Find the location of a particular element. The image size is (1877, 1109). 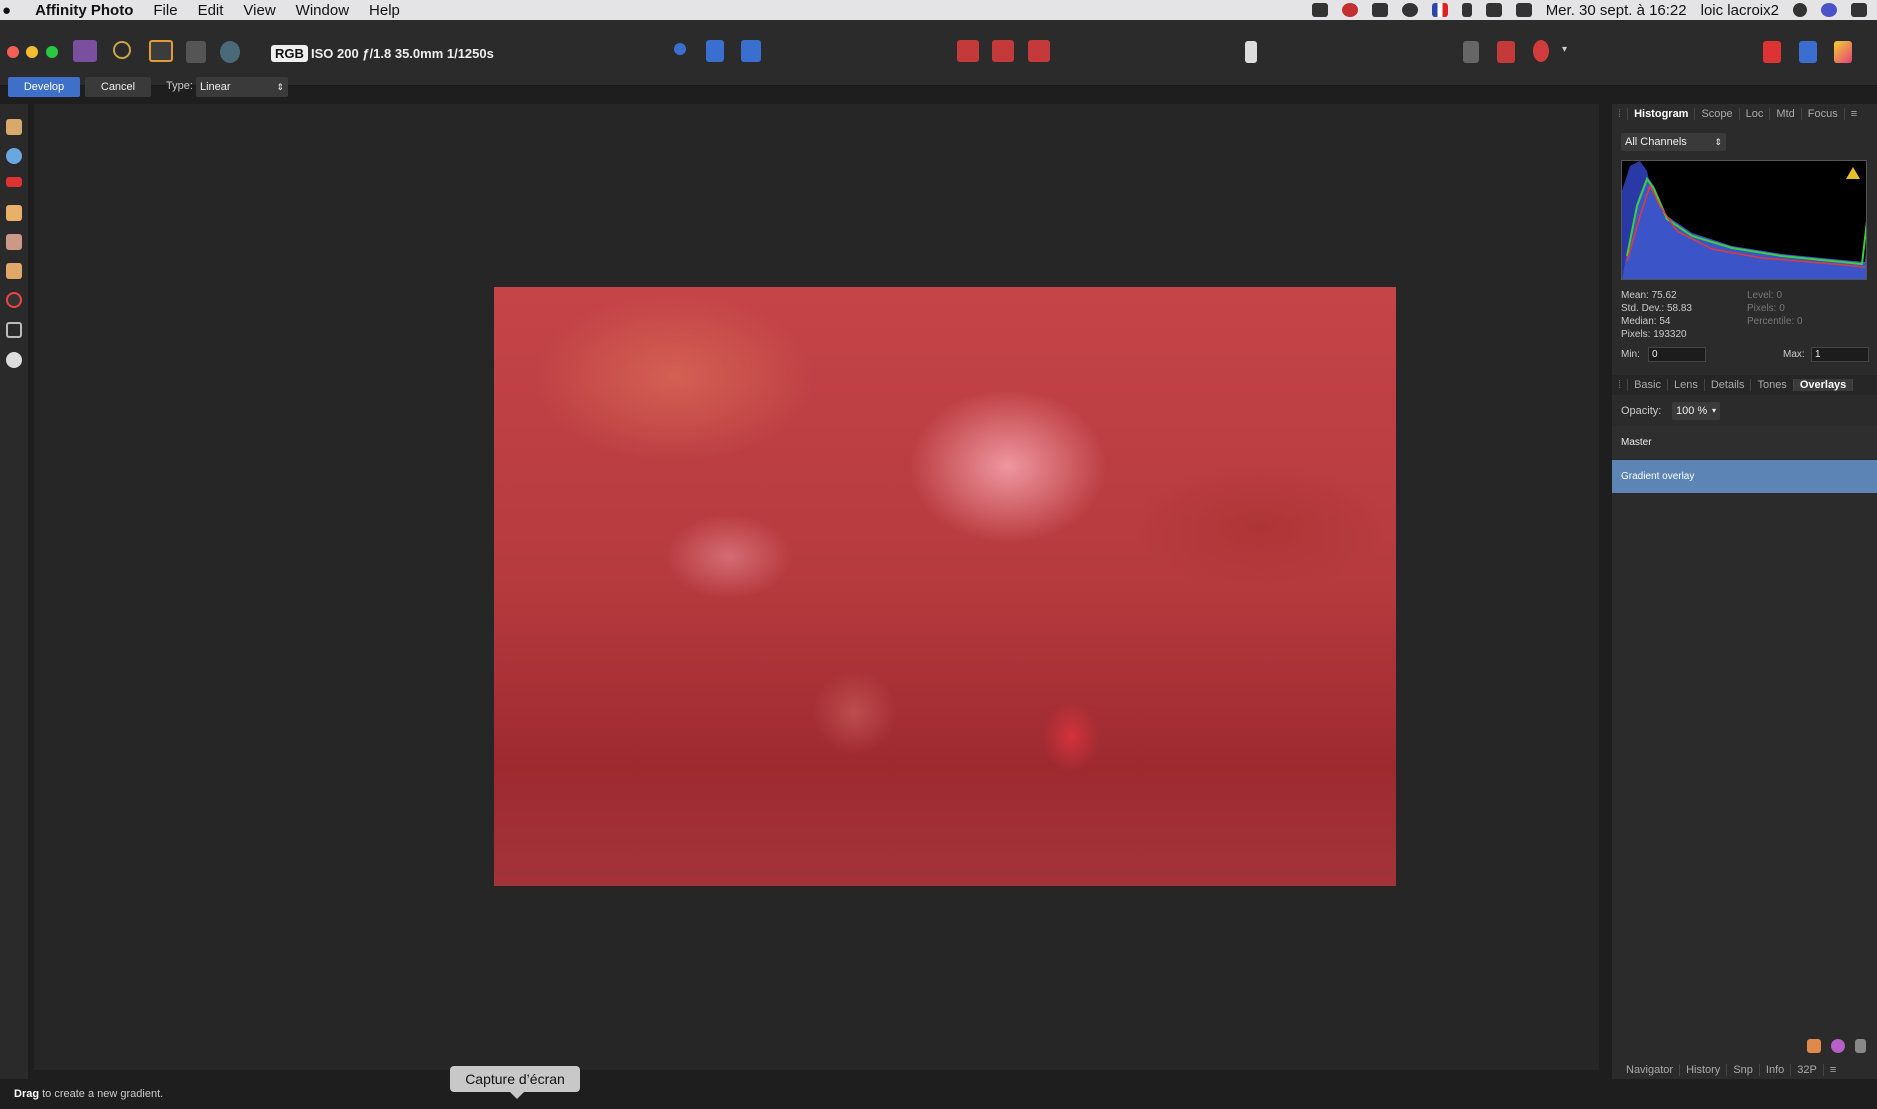

view-single-icon is located at coordinates (680, 49).